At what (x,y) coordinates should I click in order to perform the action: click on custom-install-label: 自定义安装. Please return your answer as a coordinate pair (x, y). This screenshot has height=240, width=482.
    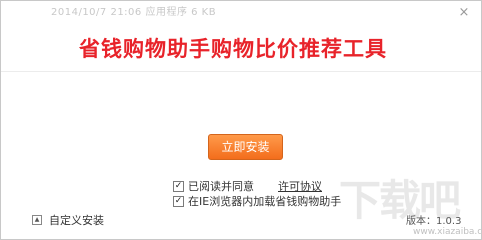
    Looking at the image, I should click on (76, 220).